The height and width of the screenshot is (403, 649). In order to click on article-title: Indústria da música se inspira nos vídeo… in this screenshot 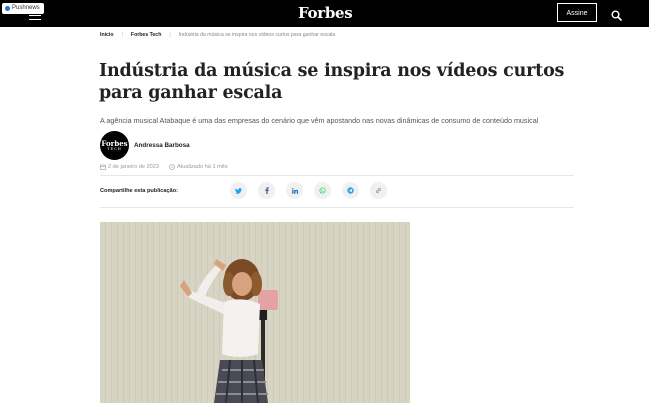, I will do `click(332, 82)`.